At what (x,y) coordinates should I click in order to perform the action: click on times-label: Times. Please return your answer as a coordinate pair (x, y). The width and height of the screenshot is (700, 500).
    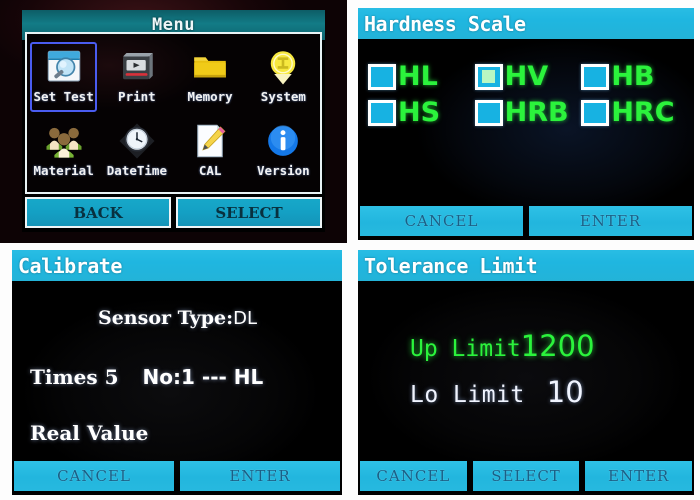
    Looking at the image, I should click on (64, 377).